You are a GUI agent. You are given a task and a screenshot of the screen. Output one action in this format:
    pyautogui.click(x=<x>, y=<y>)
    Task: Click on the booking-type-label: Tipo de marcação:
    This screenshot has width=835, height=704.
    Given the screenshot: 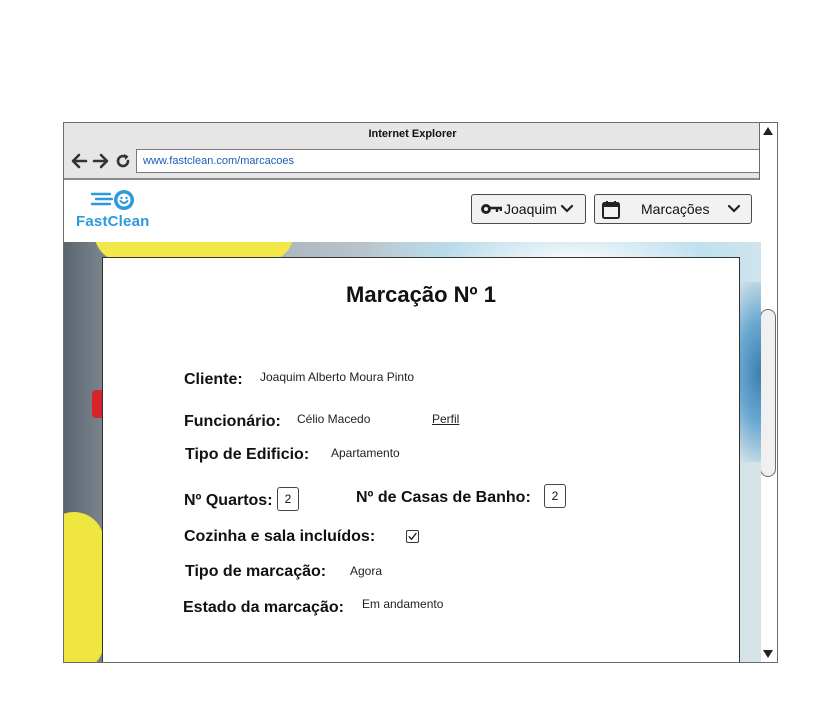 What is the action you would take?
    pyautogui.click(x=256, y=571)
    